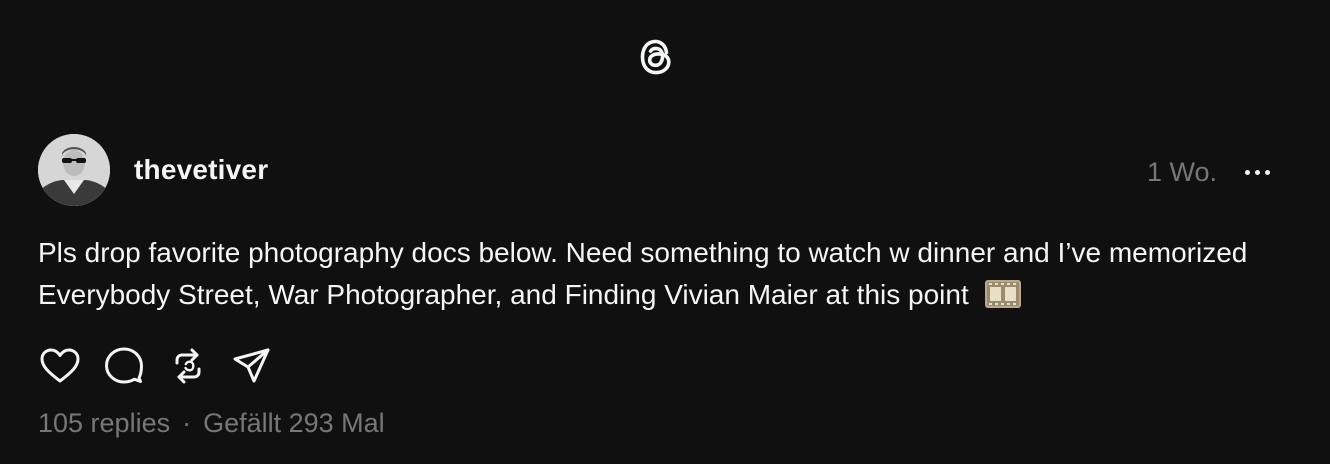  I want to click on repost-button, so click(188, 366).